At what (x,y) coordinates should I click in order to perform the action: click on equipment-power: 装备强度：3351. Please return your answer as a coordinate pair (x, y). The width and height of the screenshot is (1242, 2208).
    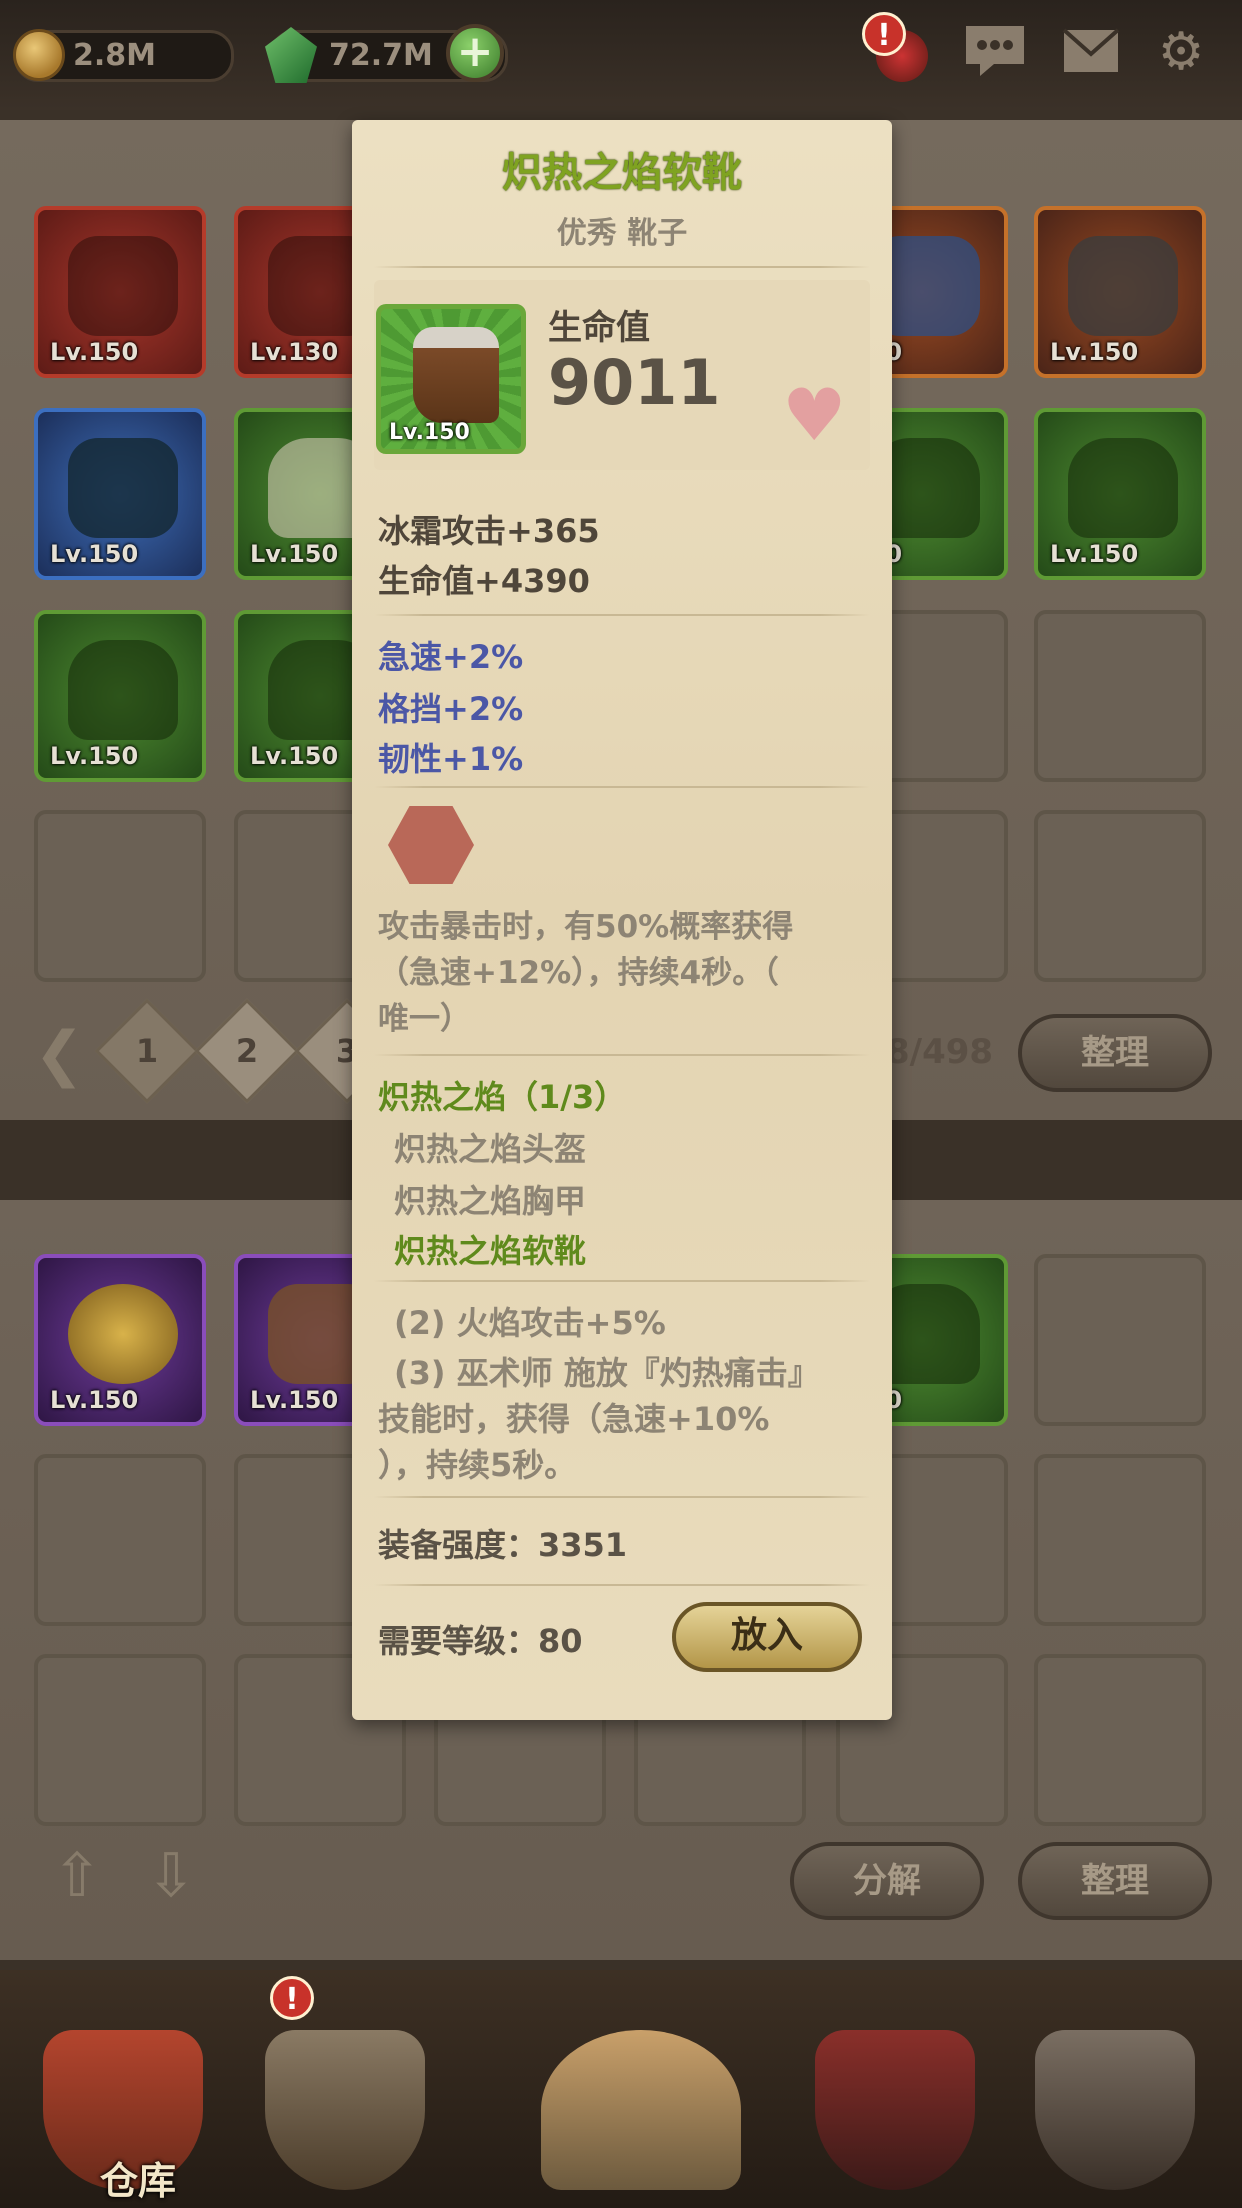
    Looking at the image, I should click on (503, 1545).